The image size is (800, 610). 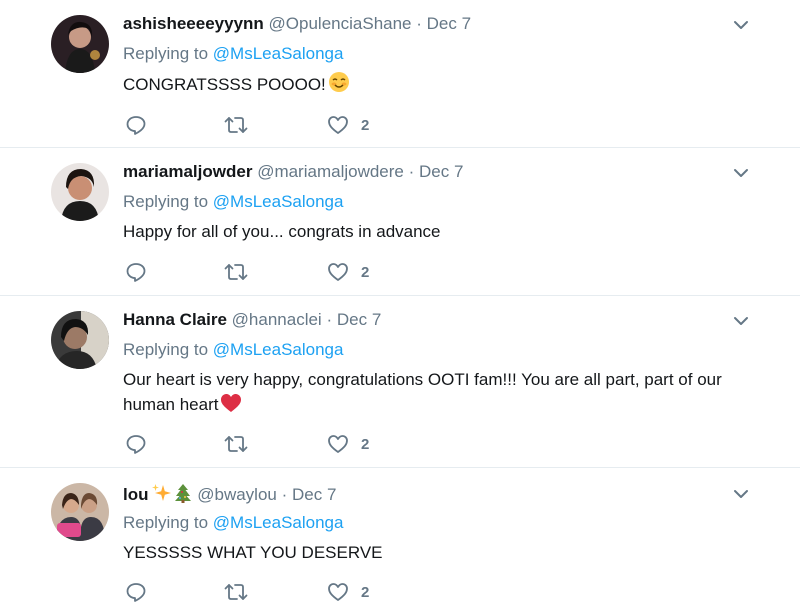 What do you see at coordinates (175, 319) in the screenshot?
I see `display-name: Hanna Claire` at bounding box center [175, 319].